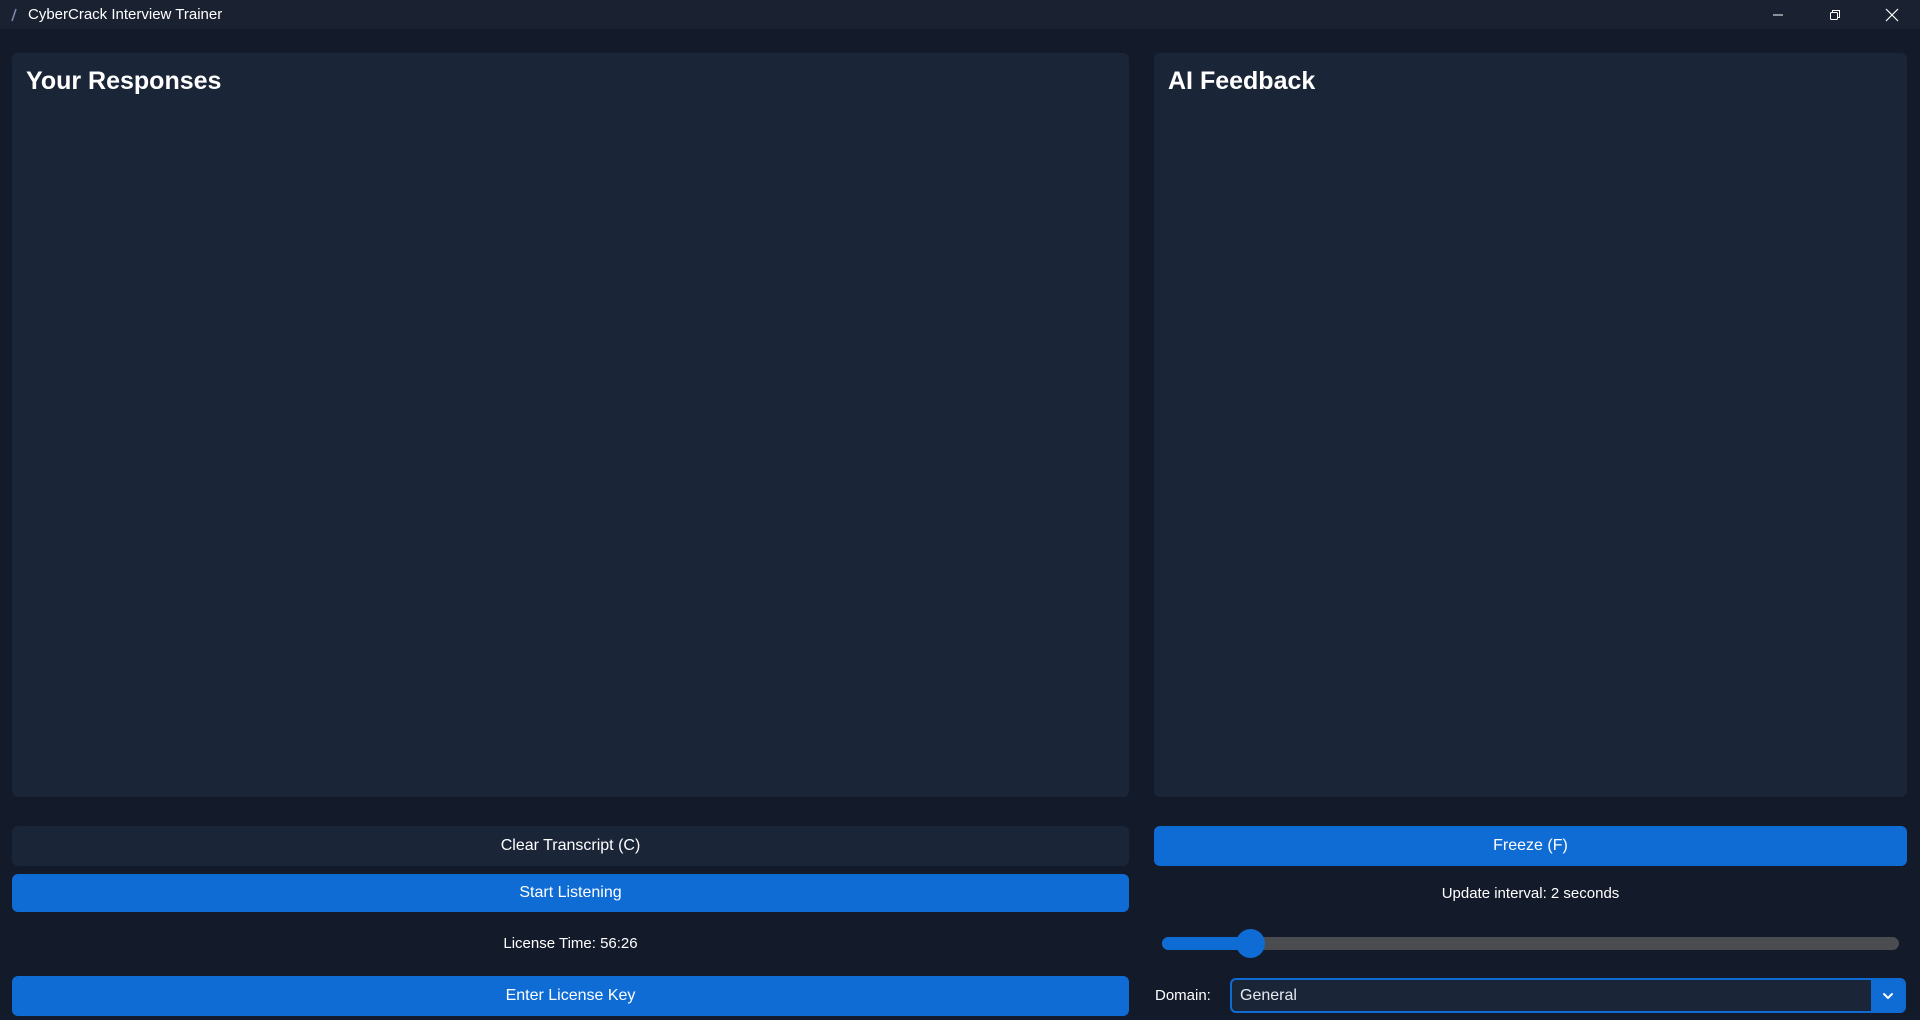  What do you see at coordinates (125, 14) in the screenshot?
I see `window-title: CyberCrack Interview Trainer` at bounding box center [125, 14].